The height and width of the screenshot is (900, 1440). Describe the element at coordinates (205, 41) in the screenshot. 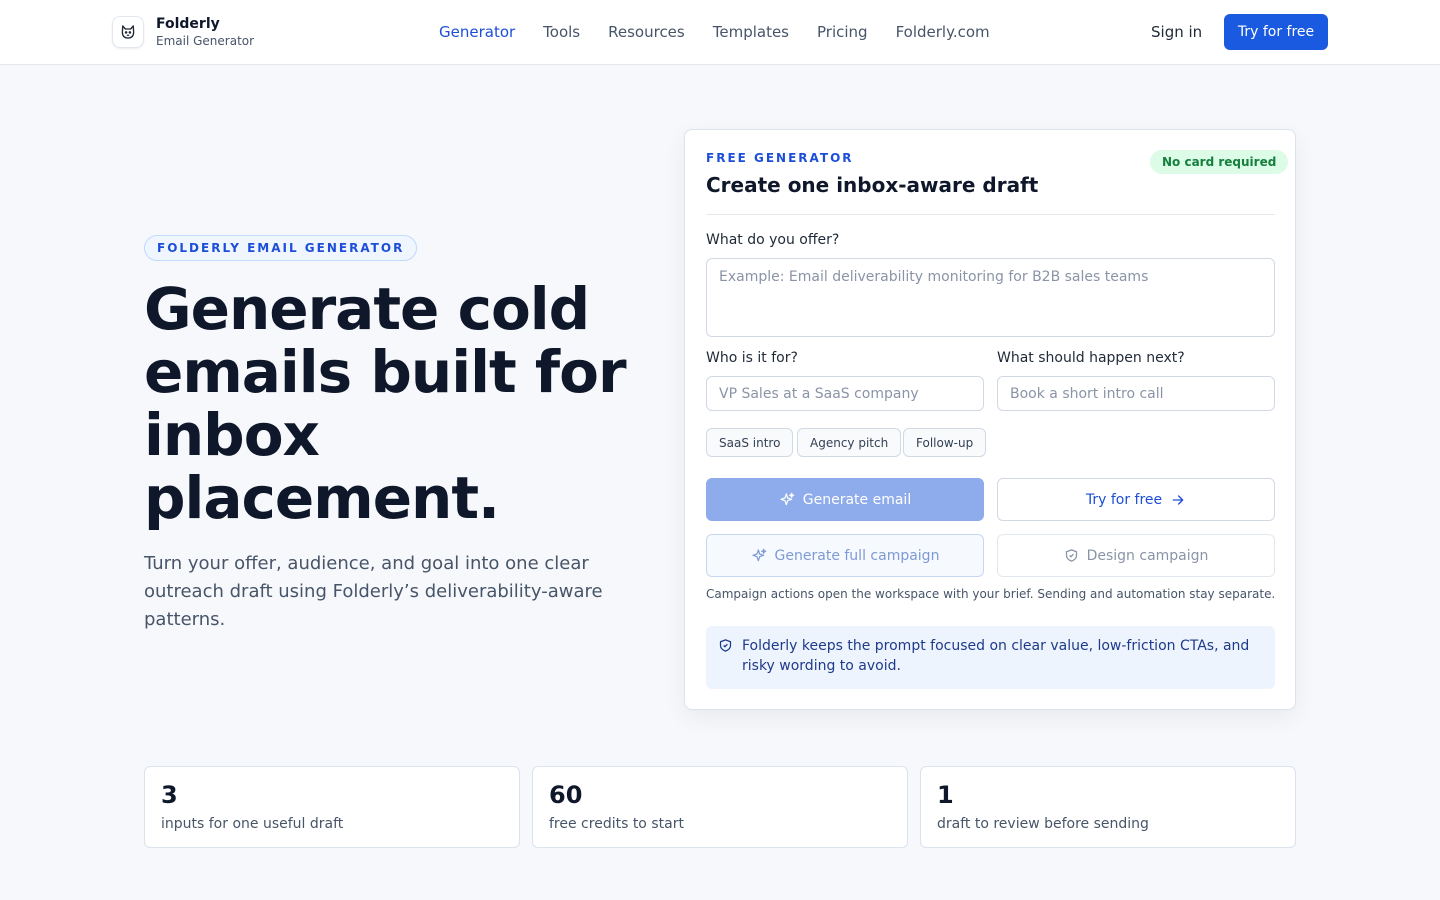

I see `brand-subtitle: Email Generator` at that location.